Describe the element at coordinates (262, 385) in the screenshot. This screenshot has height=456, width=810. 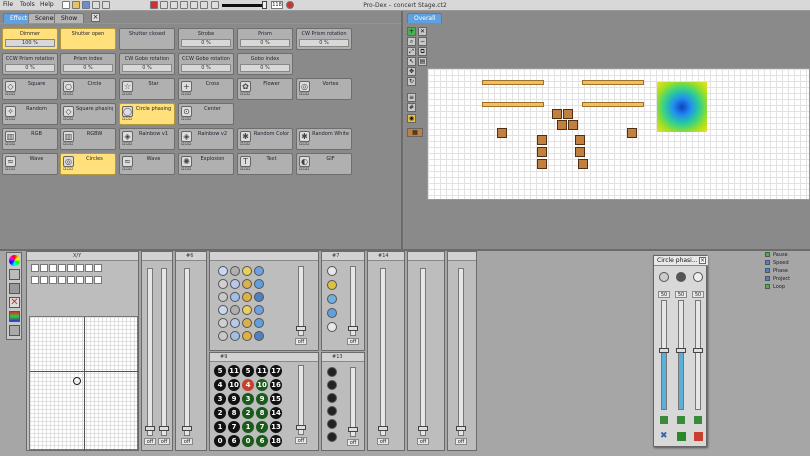
I see `gobo-number-button: 10` at that location.